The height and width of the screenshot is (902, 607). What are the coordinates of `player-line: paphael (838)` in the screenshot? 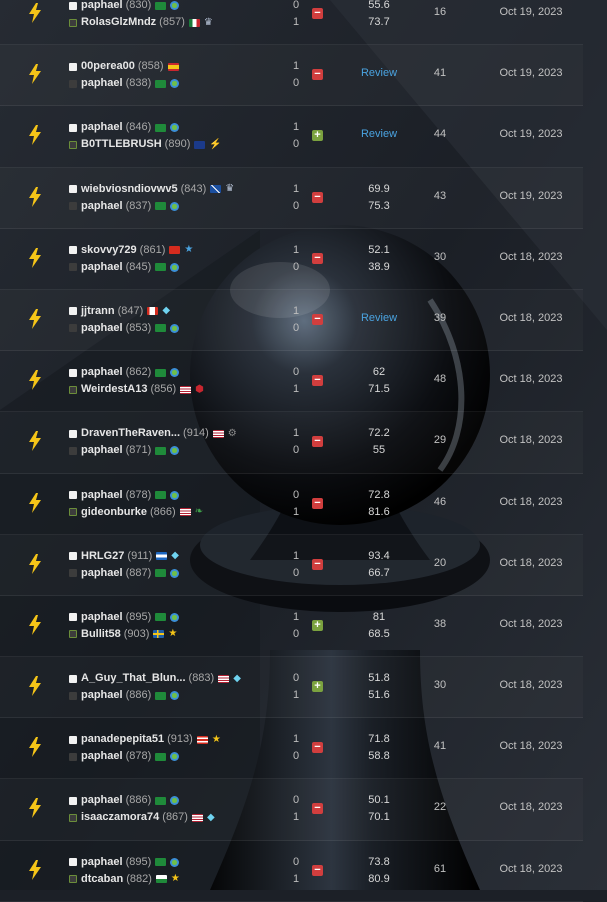 It's located at (174, 83).